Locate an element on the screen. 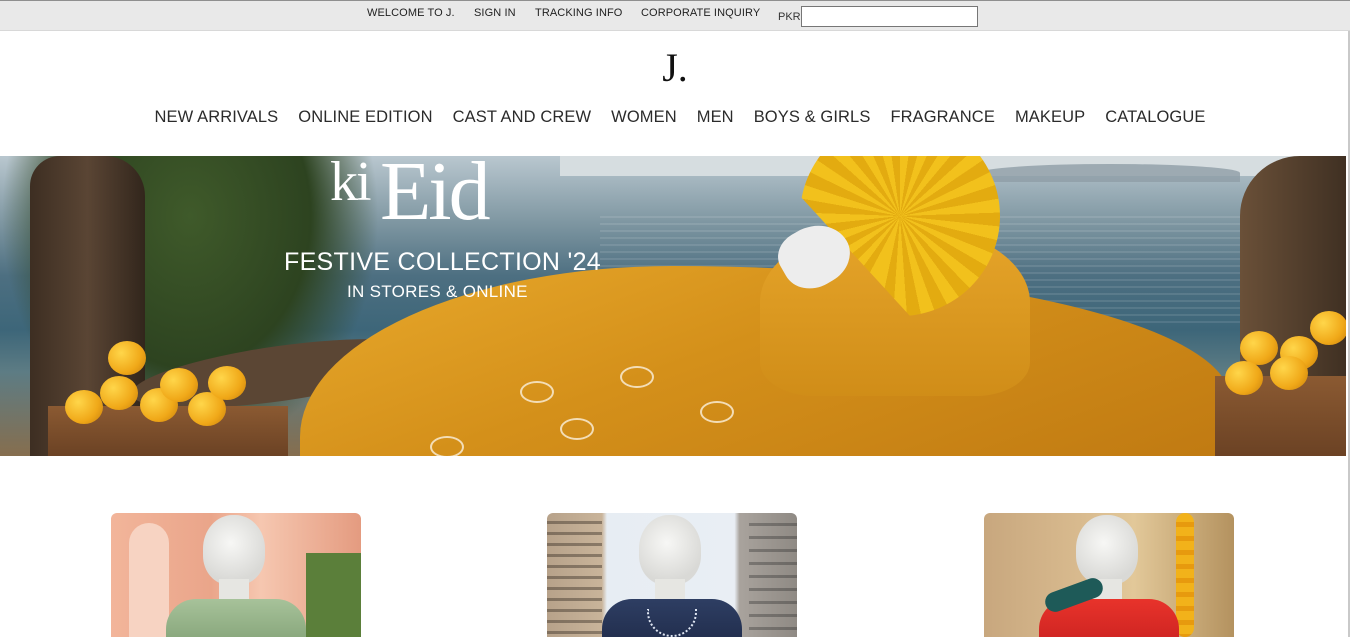 The height and width of the screenshot is (637, 1350). corporate-inquiry-link: CORPORATE INQUIRY is located at coordinates (700, 13).